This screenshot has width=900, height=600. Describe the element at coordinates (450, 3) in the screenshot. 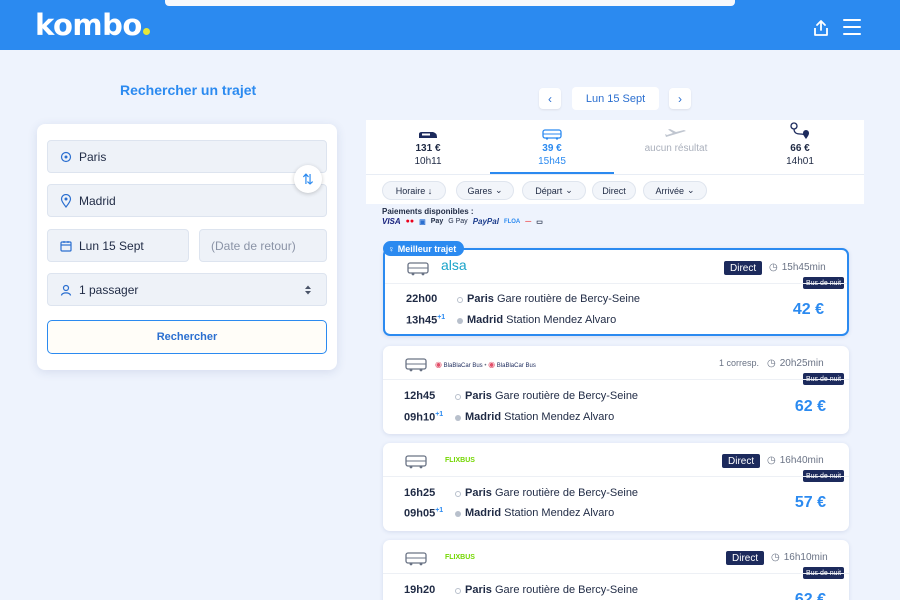

I see `browser-strip` at that location.